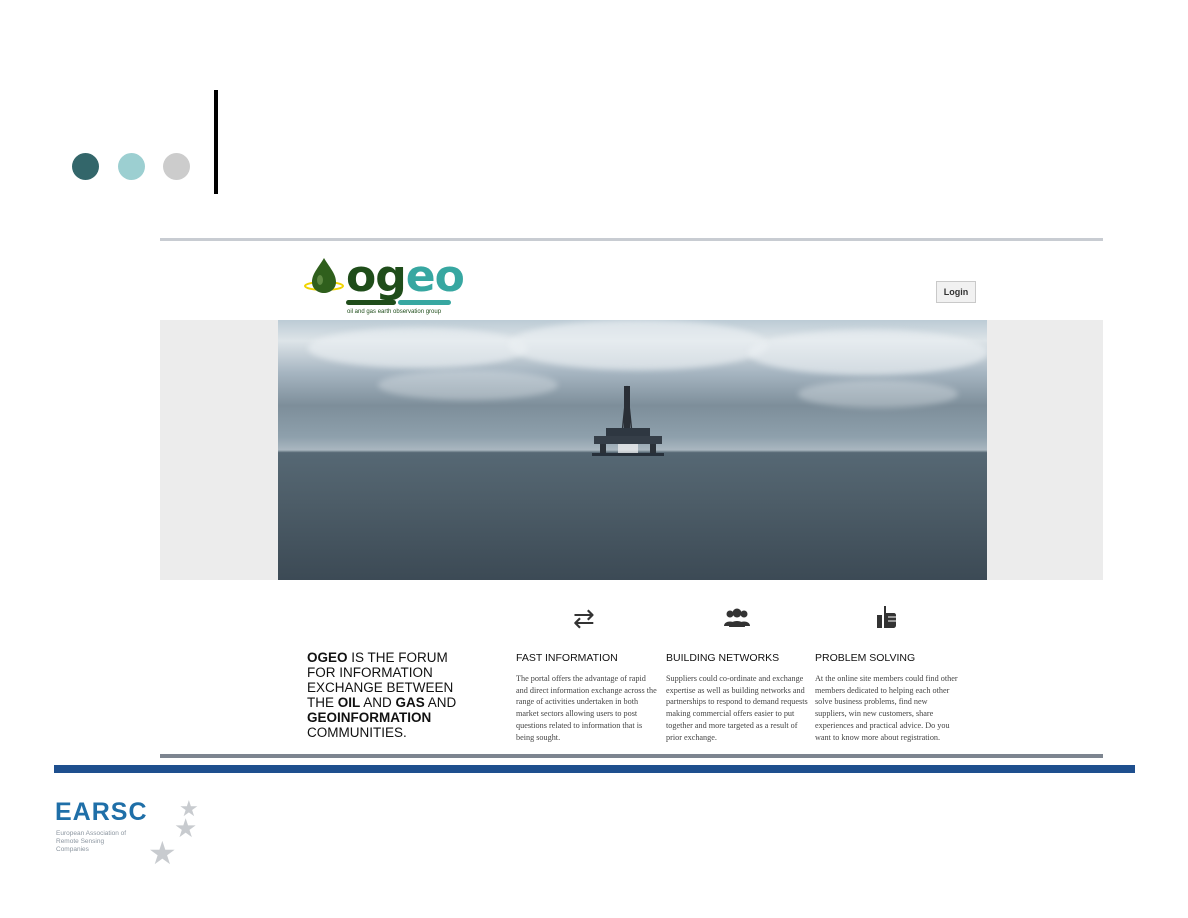 Image resolution: width=1188 pixels, height=918 pixels. I want to click on feature-title-building-networks: BUILDING NETWORKS, so click(723, 658).